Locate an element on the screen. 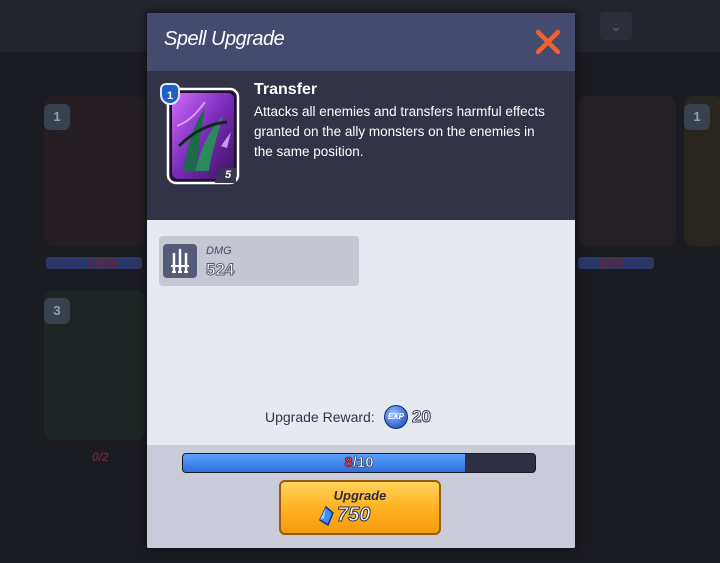  upgrade-progress-bar: 8/10 is located at coordinates (359, 463).